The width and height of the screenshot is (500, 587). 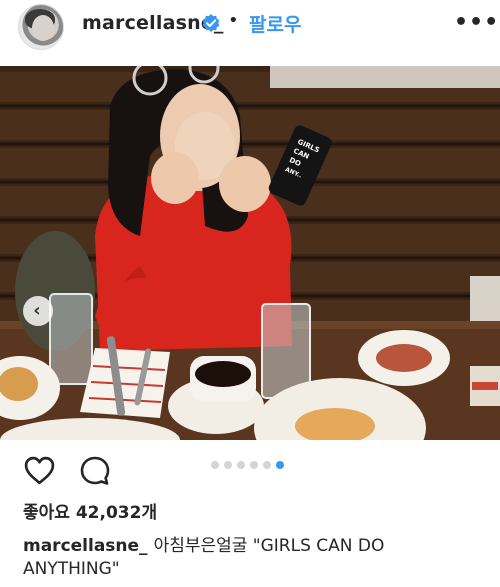 I want to click on avatar, so click(x=41, y=27).